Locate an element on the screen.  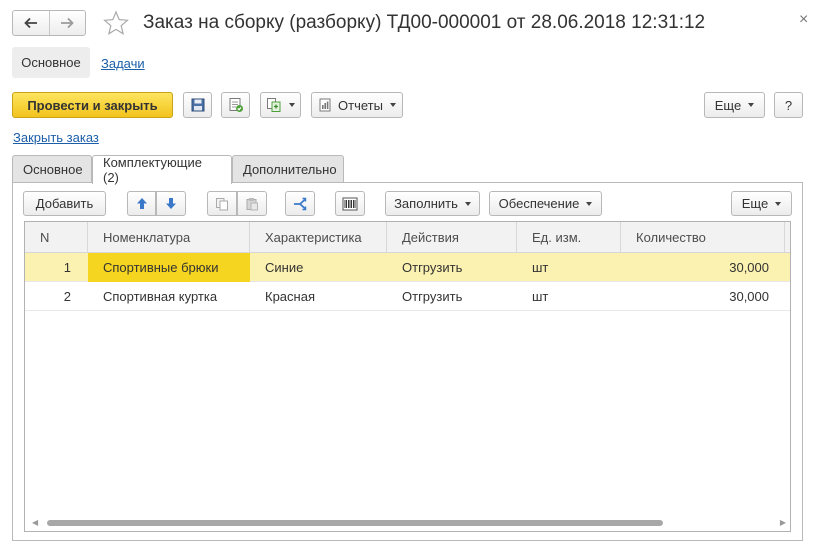
split-icon is located at coordinates (300, 203).